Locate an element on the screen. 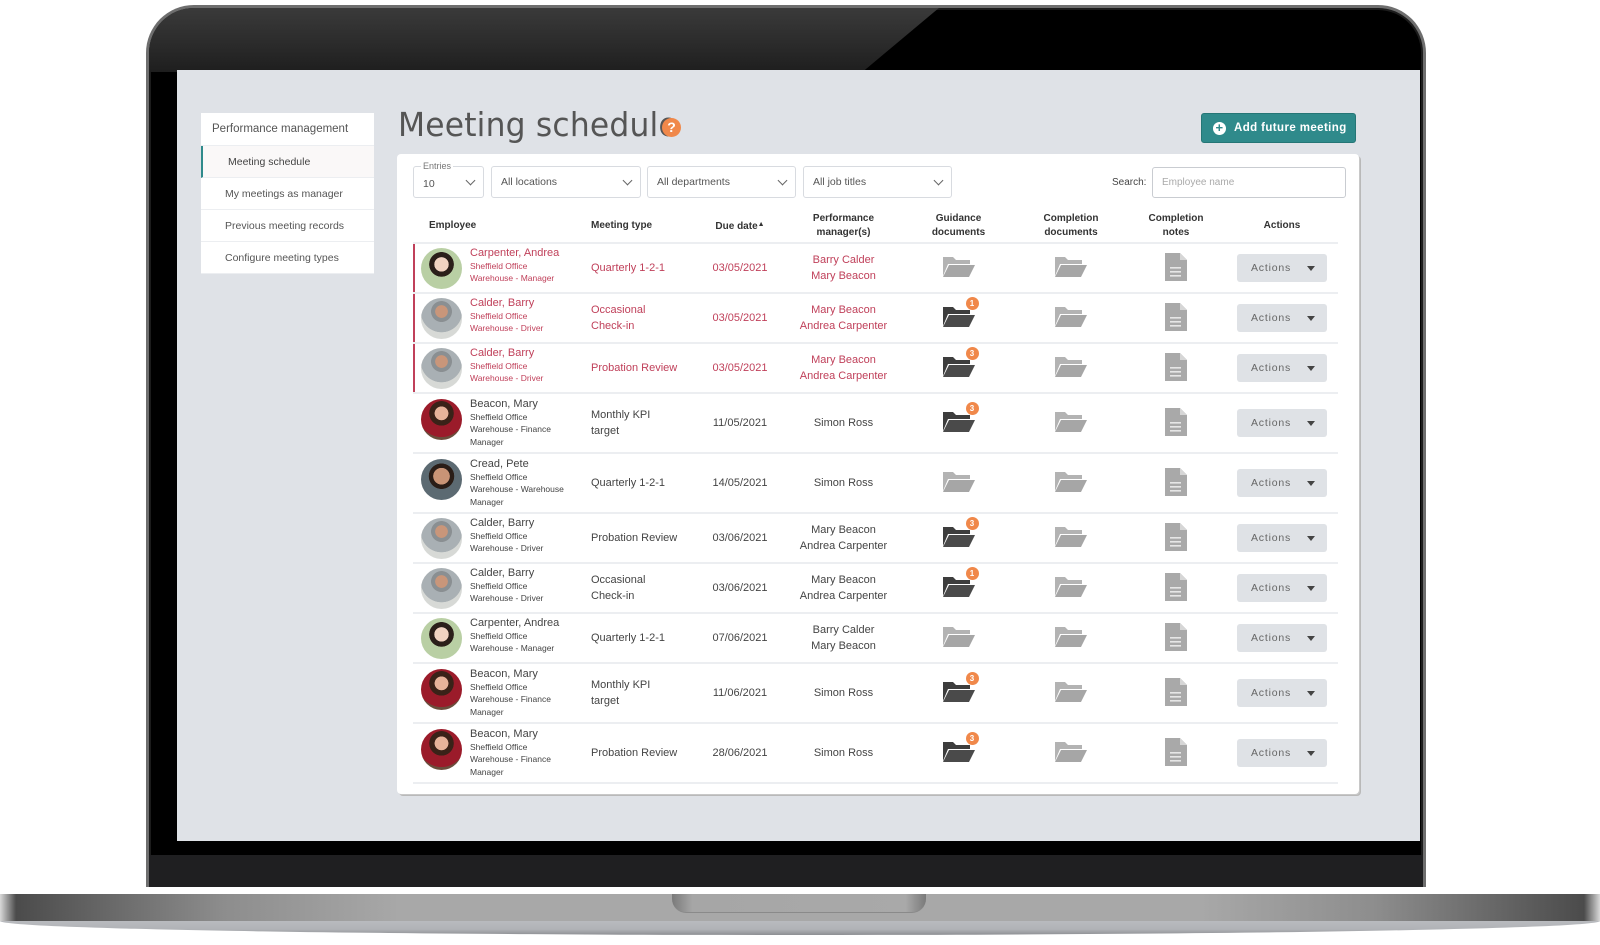  meeting-type: Probation Review is located at coordinates (634, 753).